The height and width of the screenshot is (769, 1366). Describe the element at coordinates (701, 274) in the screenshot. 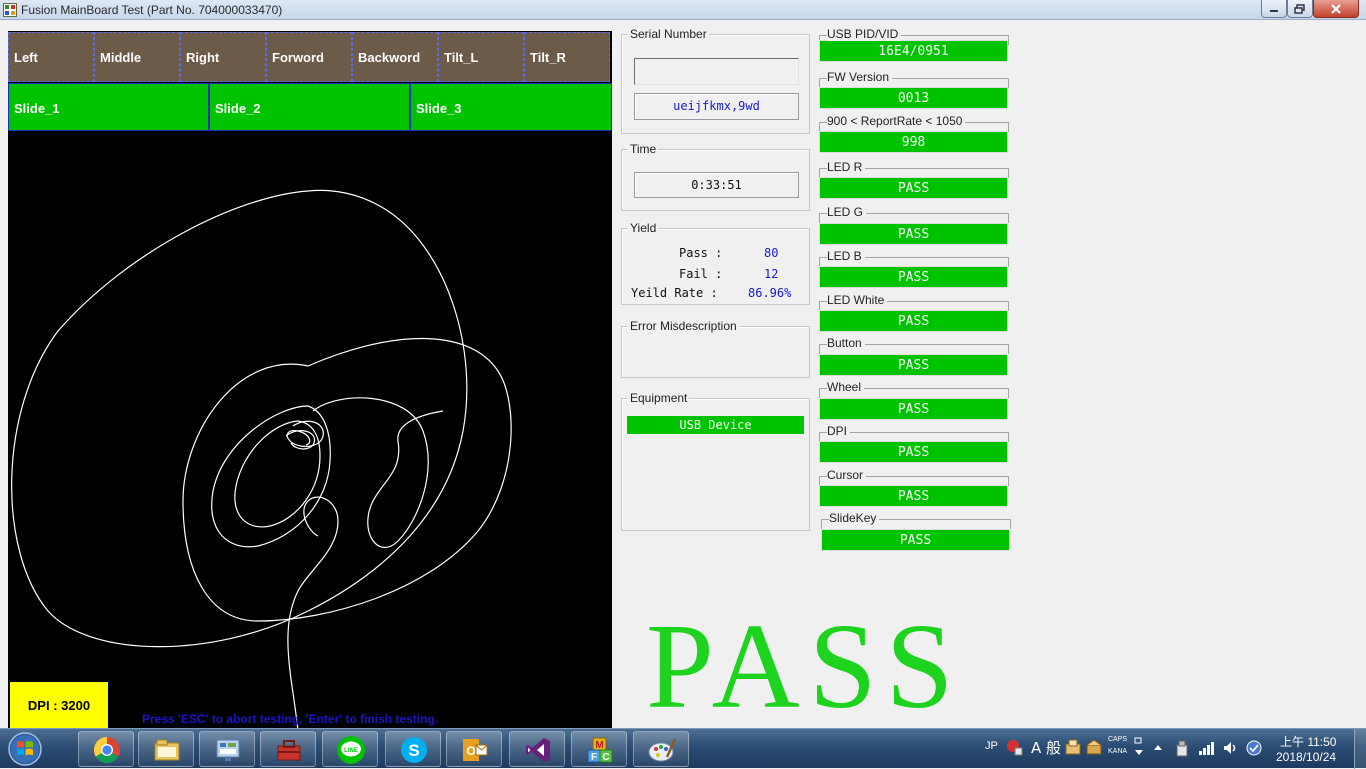

I see `fail-count-label: Fail :` at that location.